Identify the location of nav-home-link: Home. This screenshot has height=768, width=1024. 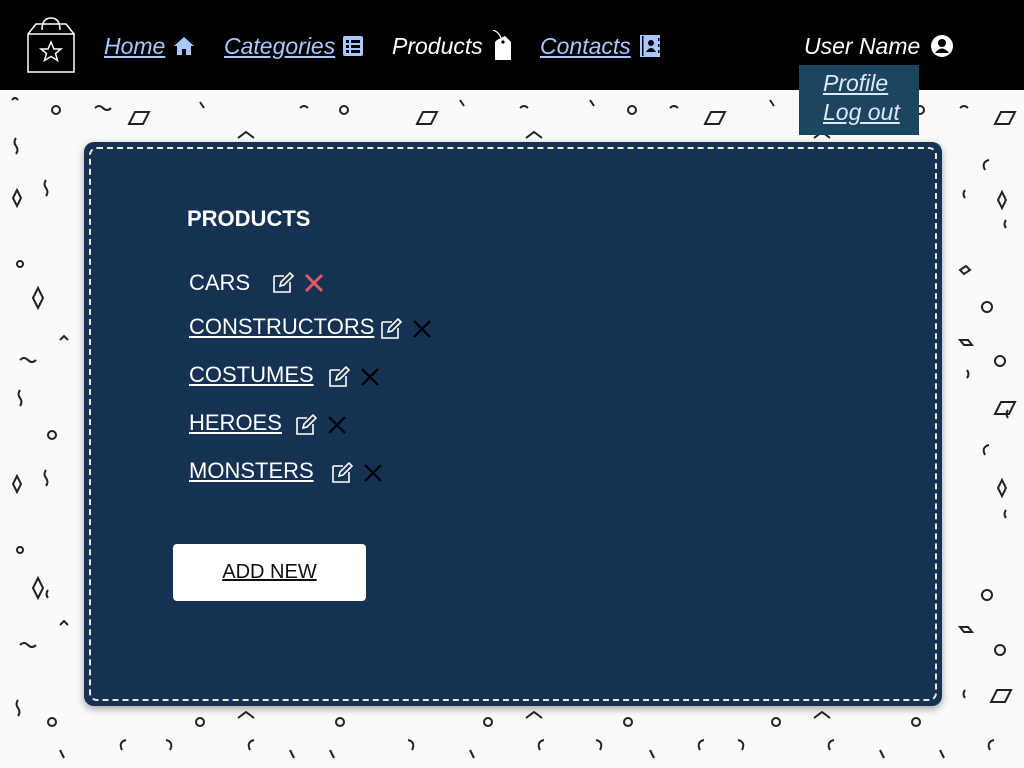
(149, 46).